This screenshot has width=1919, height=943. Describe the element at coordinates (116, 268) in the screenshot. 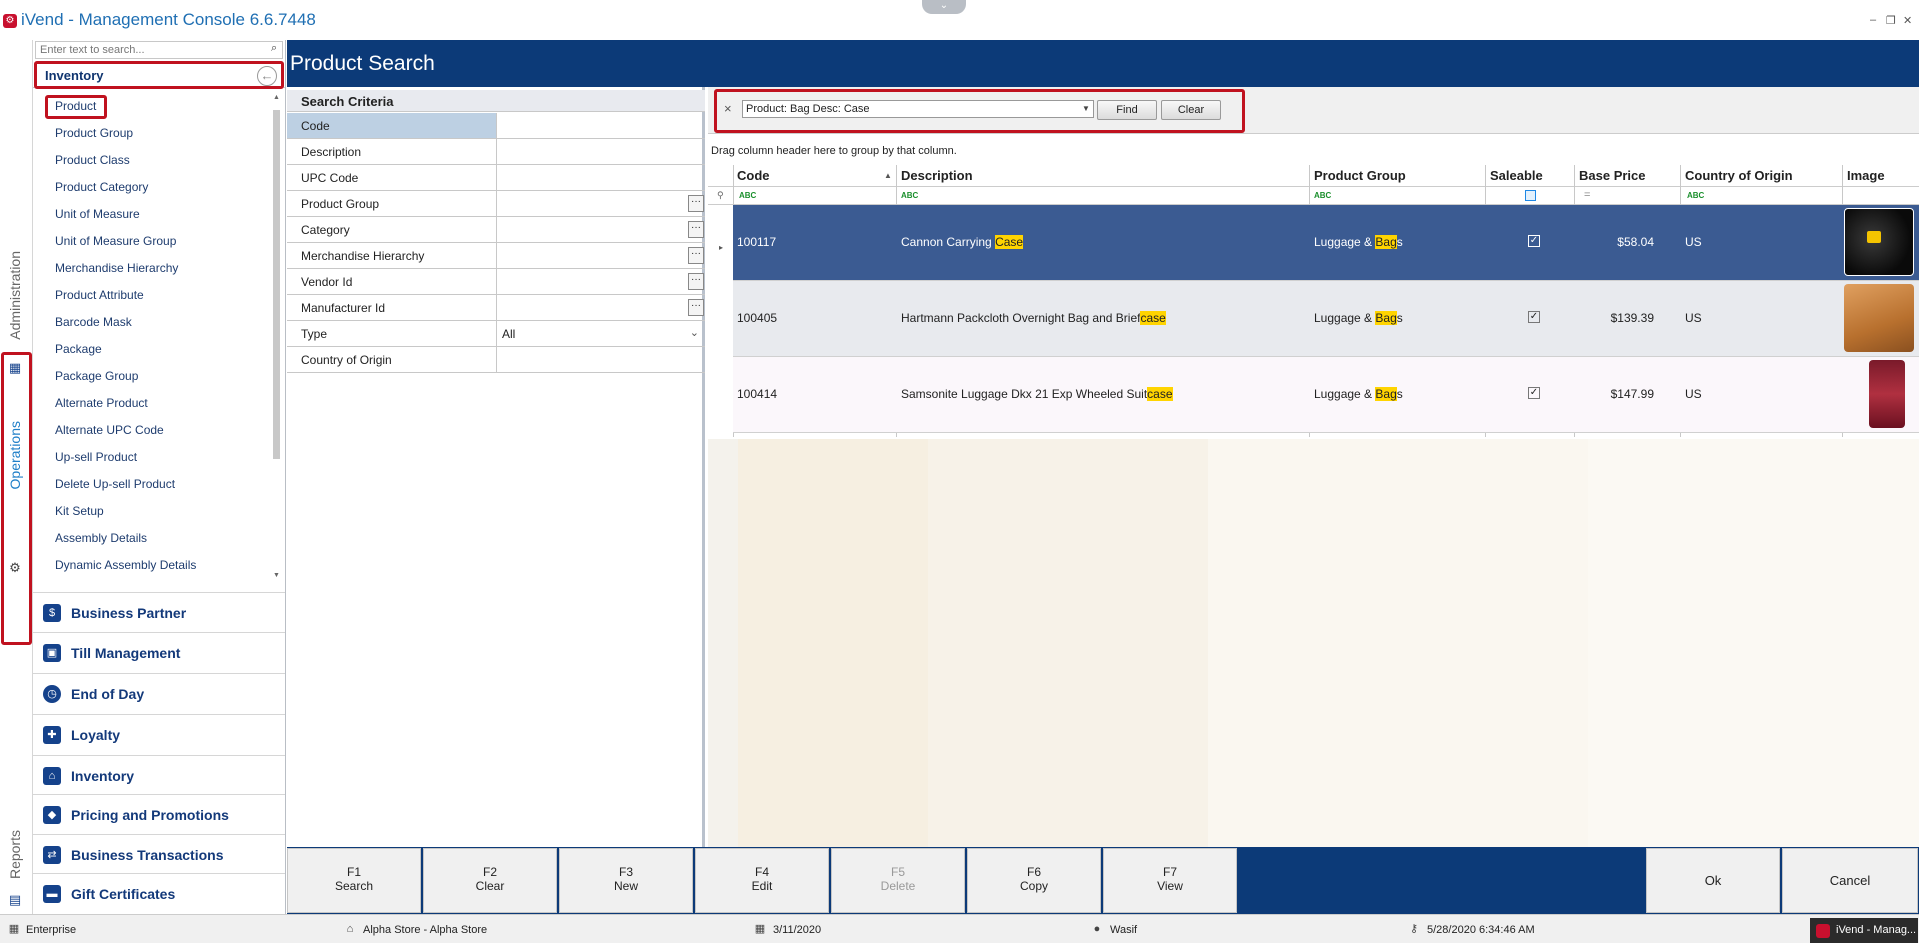

I see `nav-item-merchandise-hierarchy: Merchandise Hierarchy` at that location.